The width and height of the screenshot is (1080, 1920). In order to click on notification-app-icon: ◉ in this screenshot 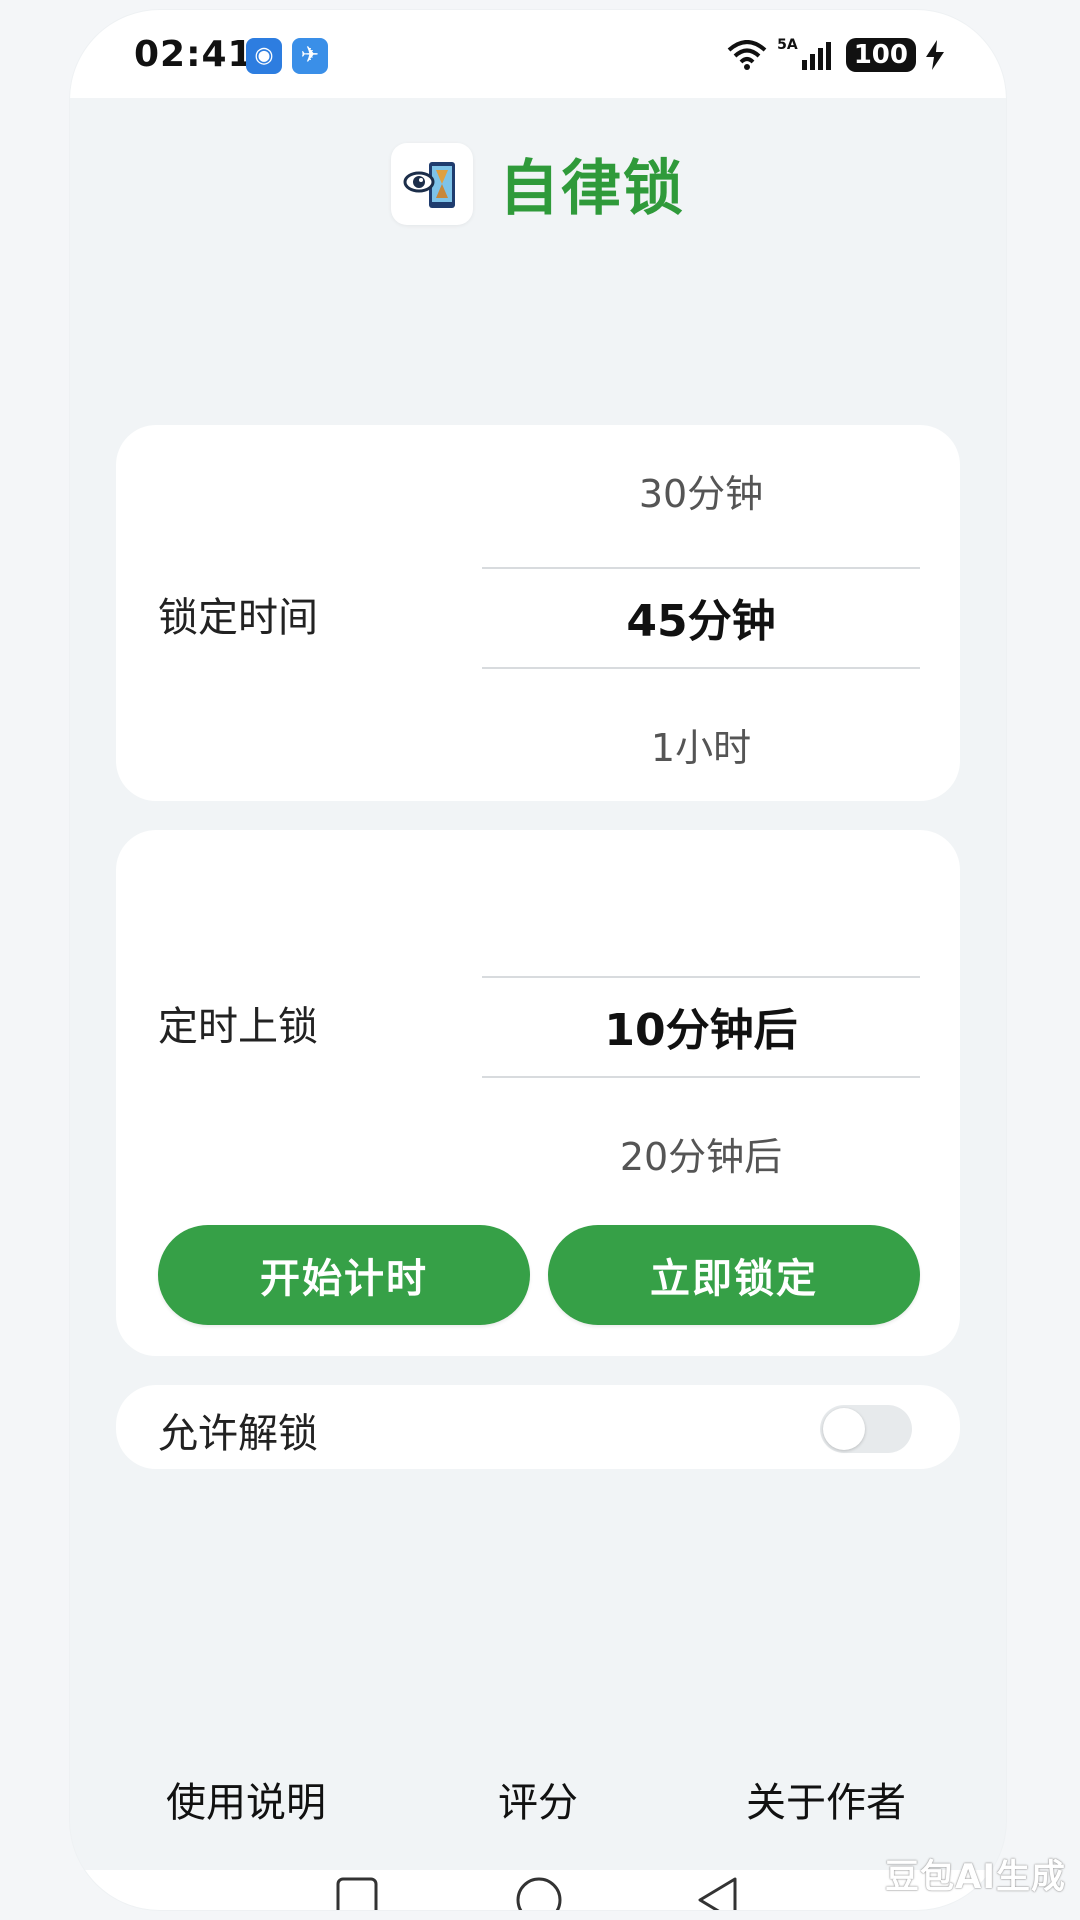, I will do `click(264, 56)`.